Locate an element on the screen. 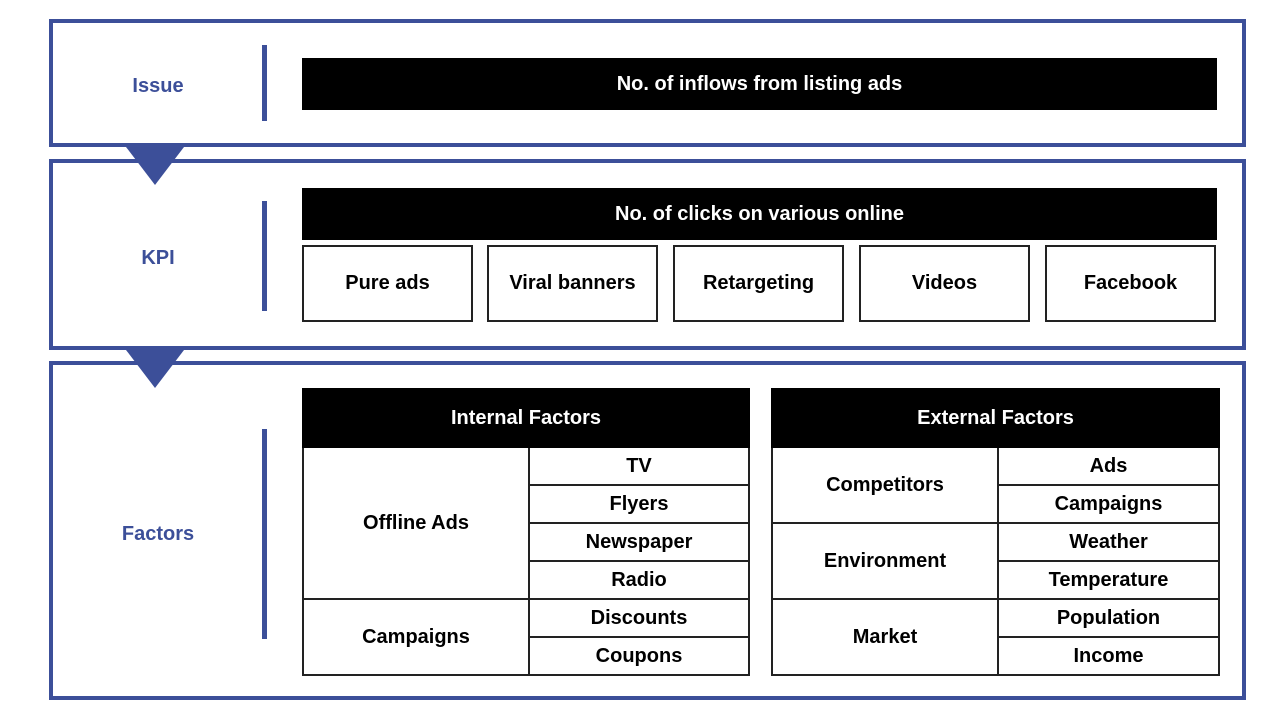 The width and height of the screenshot is (1280, 720). issue-divider is located at coordinates (264, 83).